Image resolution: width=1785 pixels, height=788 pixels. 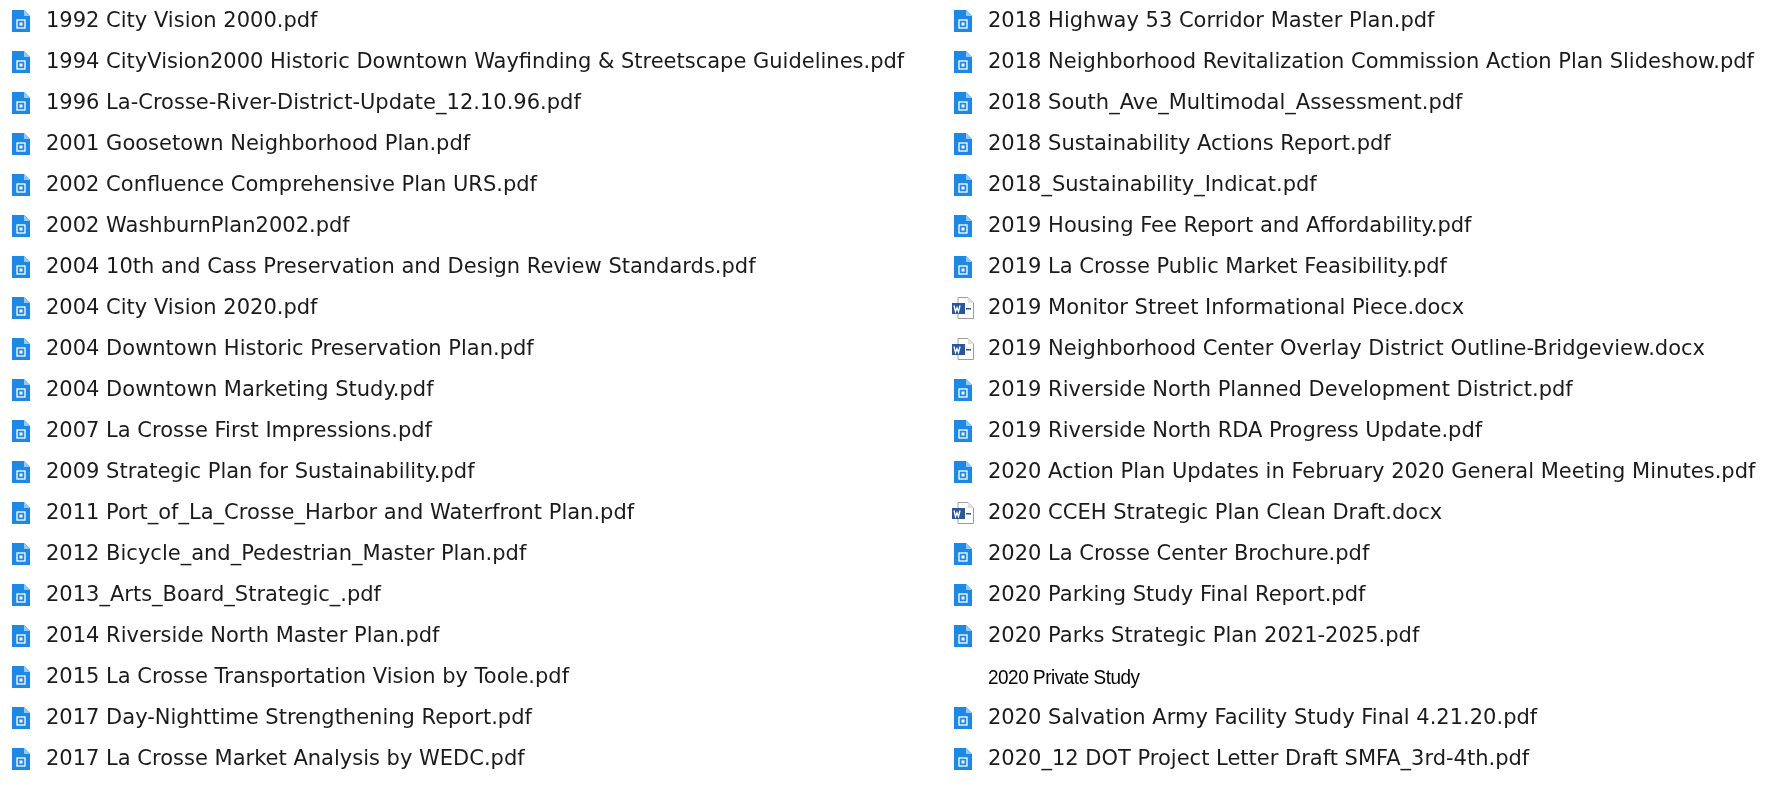 I want to click on file-name: 2001 Goosetown Neighborhood Plan.pdf, so click(x=258, y=143).